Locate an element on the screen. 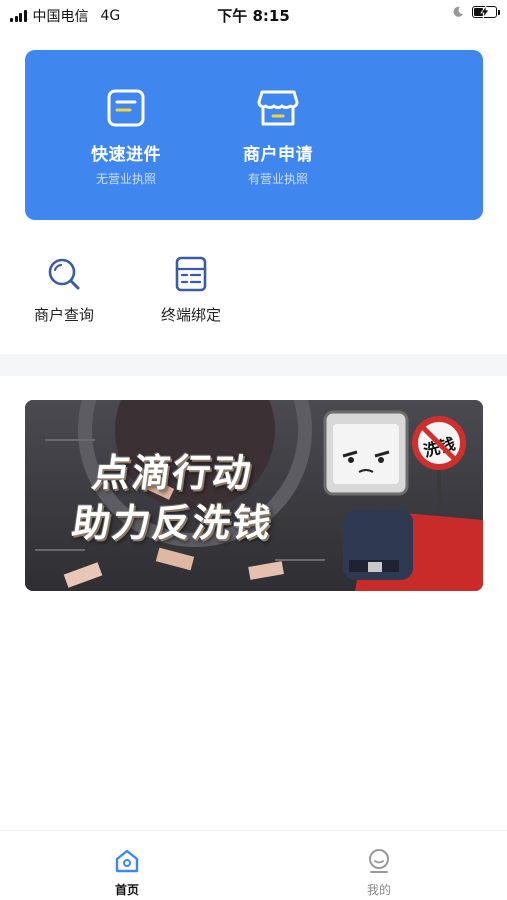  tab-home: 首页 is located at coordinates (127, 872).